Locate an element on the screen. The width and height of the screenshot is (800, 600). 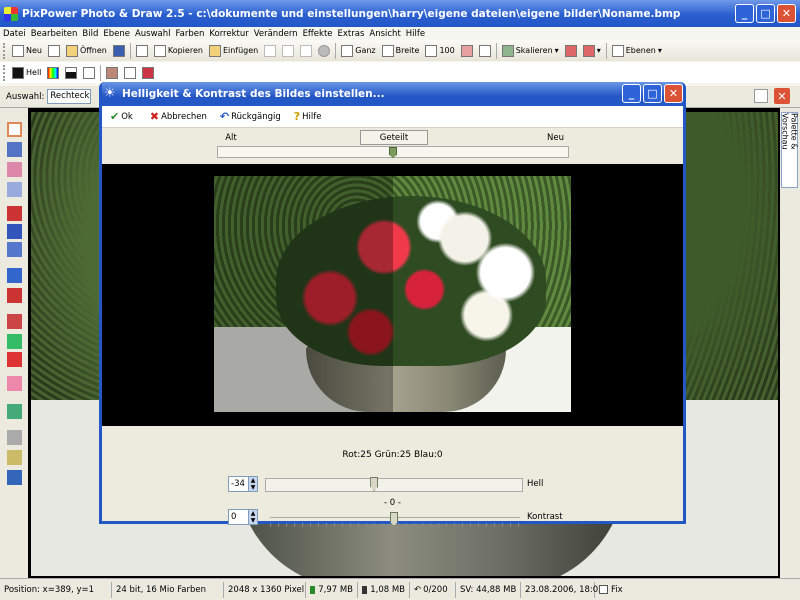
crop-button is located at coordinates (570, 50).